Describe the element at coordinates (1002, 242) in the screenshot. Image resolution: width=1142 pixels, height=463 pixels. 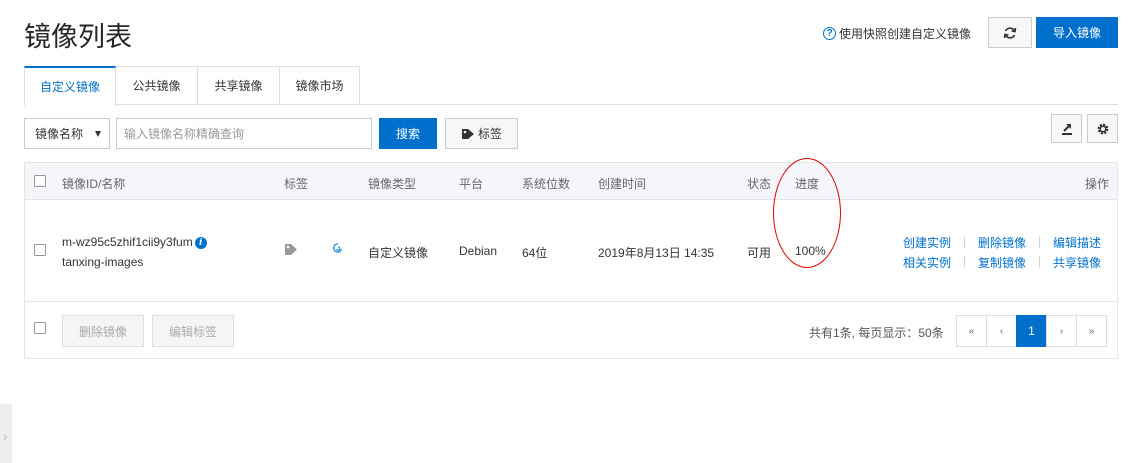
I see `delete-image-link: 删除镜像` at that location.